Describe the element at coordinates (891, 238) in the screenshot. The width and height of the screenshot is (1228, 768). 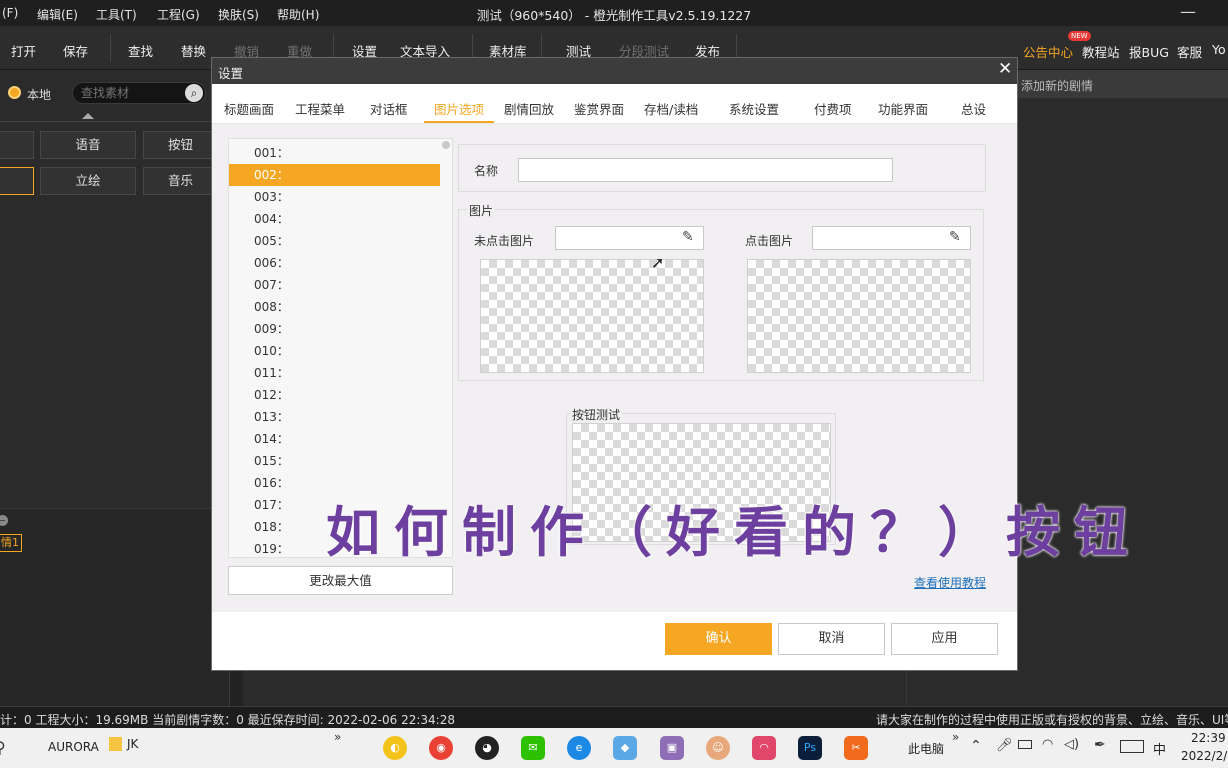
I see `clicked-image-field: ✎` at that location.